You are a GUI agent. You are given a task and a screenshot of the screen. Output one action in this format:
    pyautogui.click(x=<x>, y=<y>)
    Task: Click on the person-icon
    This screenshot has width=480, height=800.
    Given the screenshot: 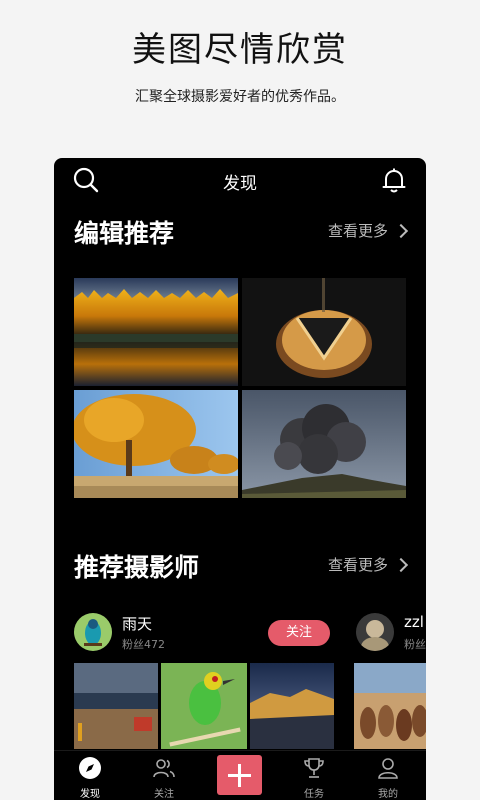 What is the action you would take?
    pyautogui.click(x=388, y=768)
    